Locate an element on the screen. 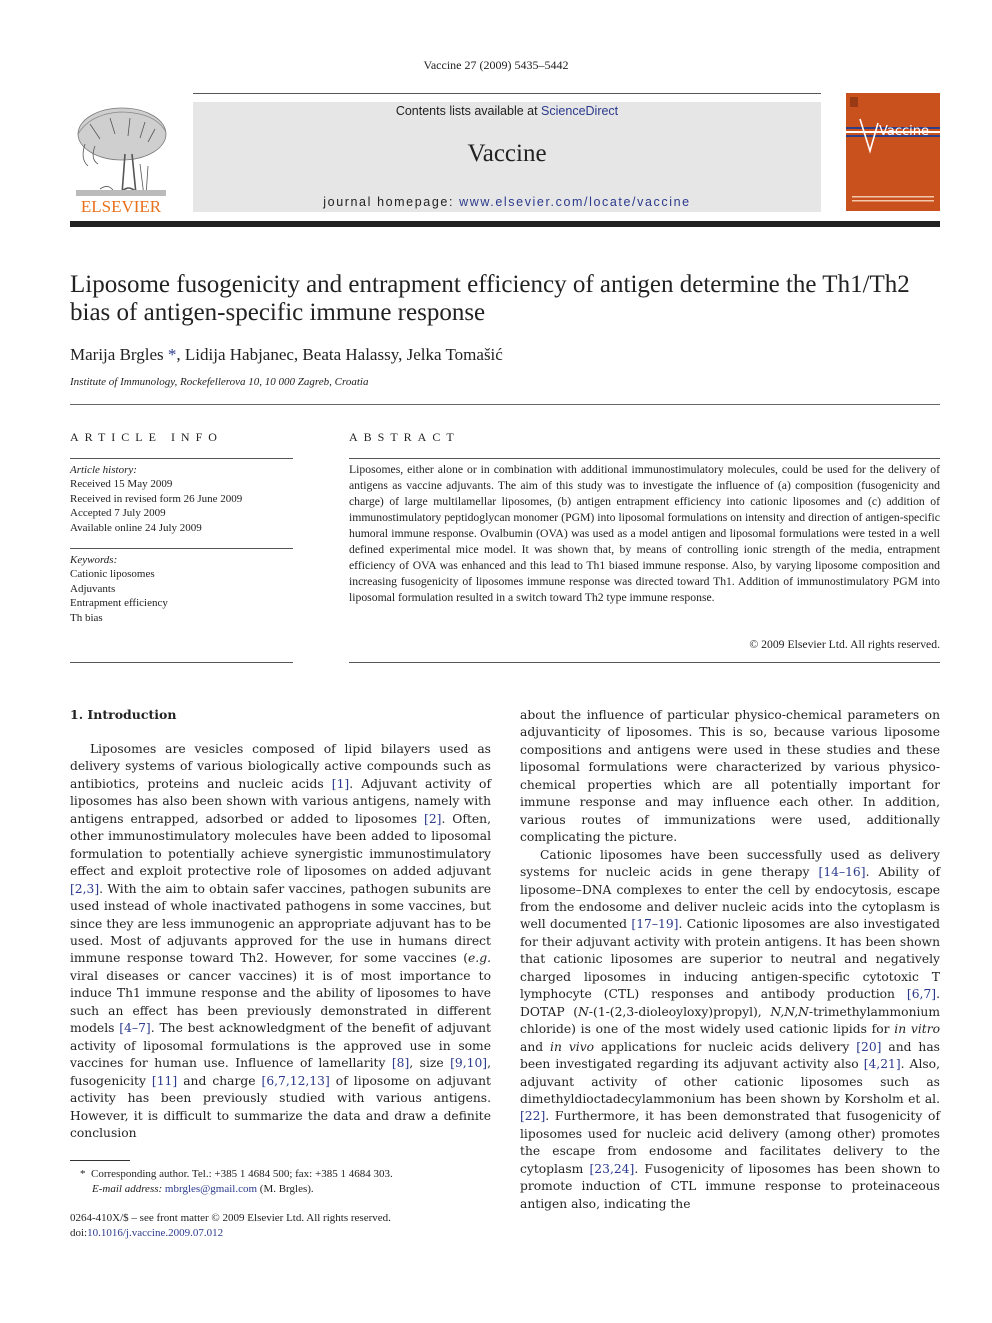  citation-link: [4–7] is located at coordinates (134, 1028).